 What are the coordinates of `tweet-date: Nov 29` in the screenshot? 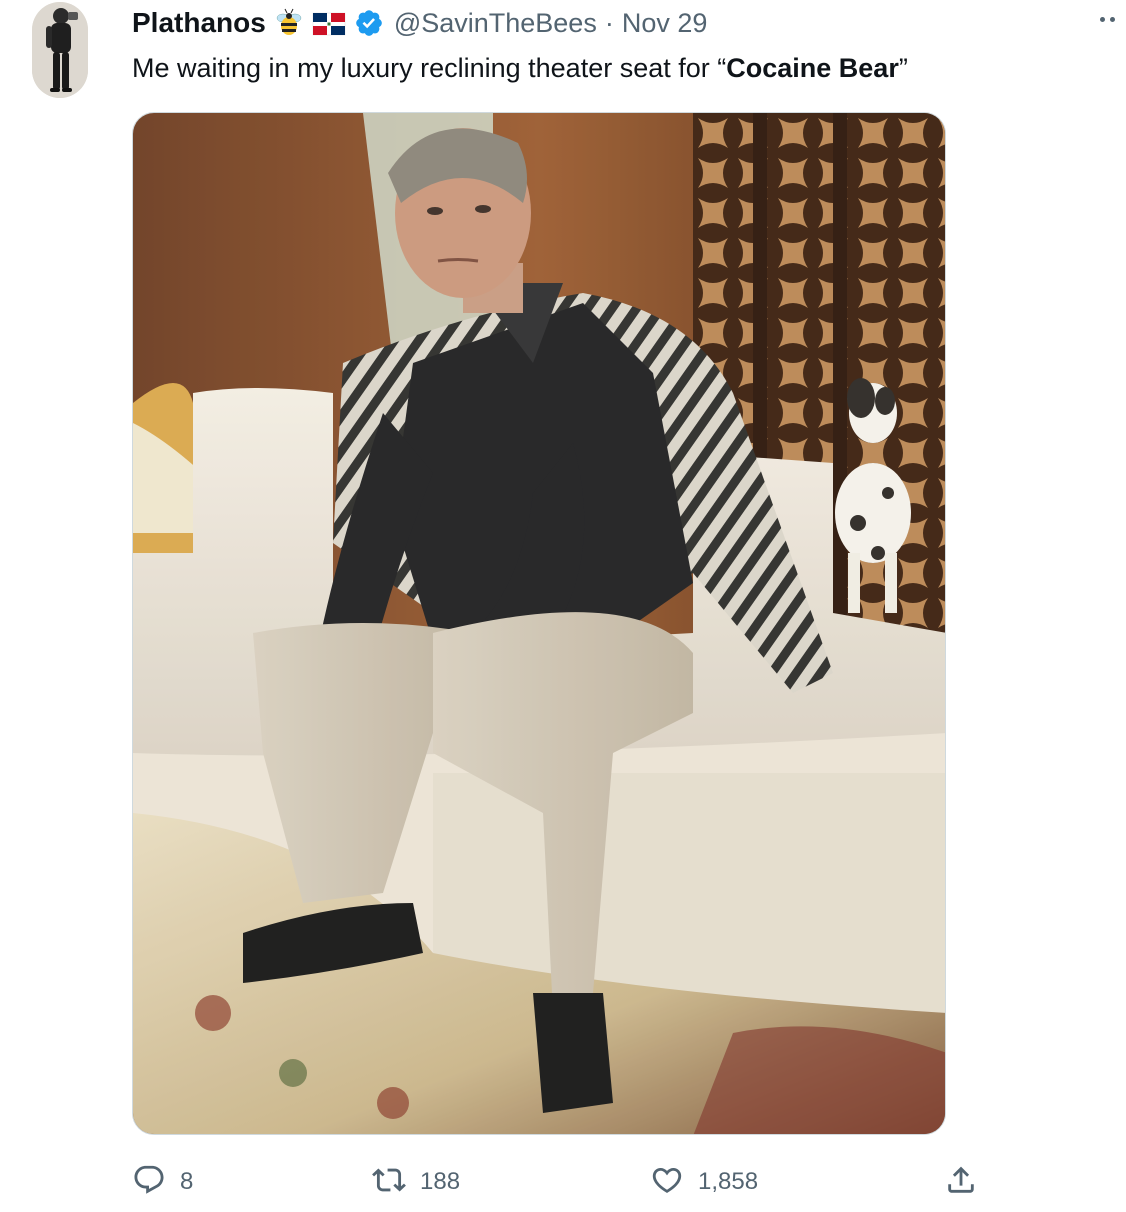 It's located at (665, 23).